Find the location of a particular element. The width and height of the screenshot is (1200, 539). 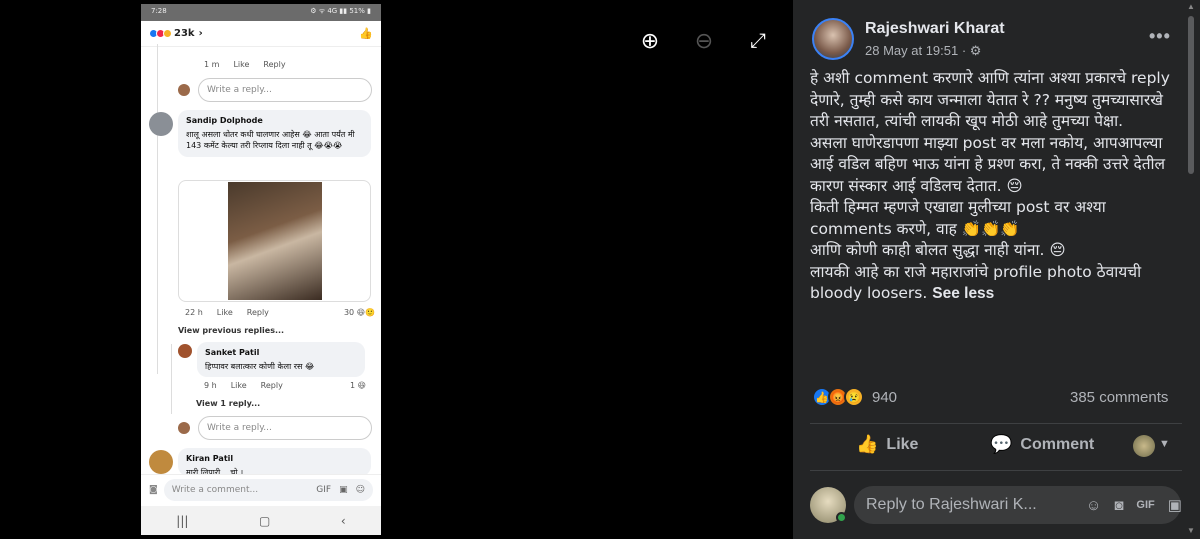

fullscreen-icon: ⤢ is located at coordinates (758, 41).